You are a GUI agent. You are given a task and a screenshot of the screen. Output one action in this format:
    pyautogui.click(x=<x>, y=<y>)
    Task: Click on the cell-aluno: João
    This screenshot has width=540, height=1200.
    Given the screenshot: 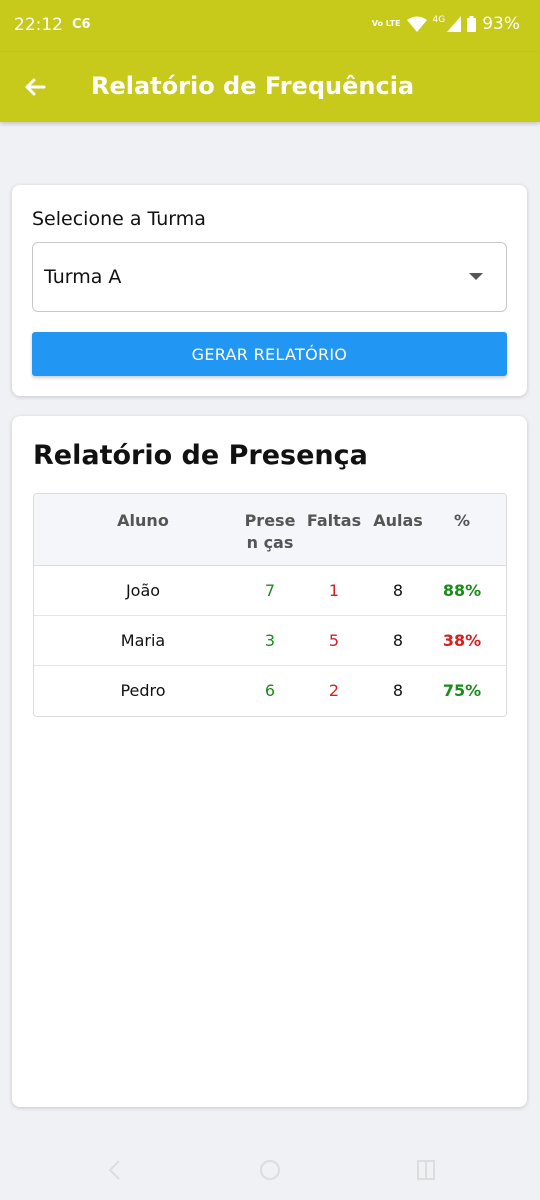 What is the action you would take?
    pyautogui.click(x=143, y=590)
    